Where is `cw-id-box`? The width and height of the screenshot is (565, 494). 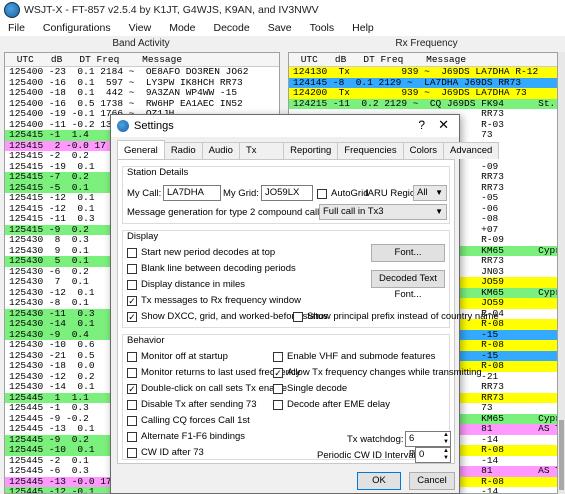 cw-id-box is located at coordinates (132, 452).